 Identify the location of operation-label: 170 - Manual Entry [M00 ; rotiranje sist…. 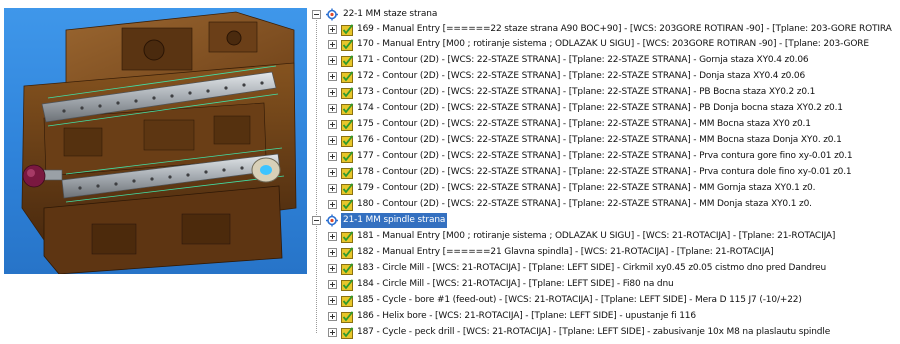
(613, 44).